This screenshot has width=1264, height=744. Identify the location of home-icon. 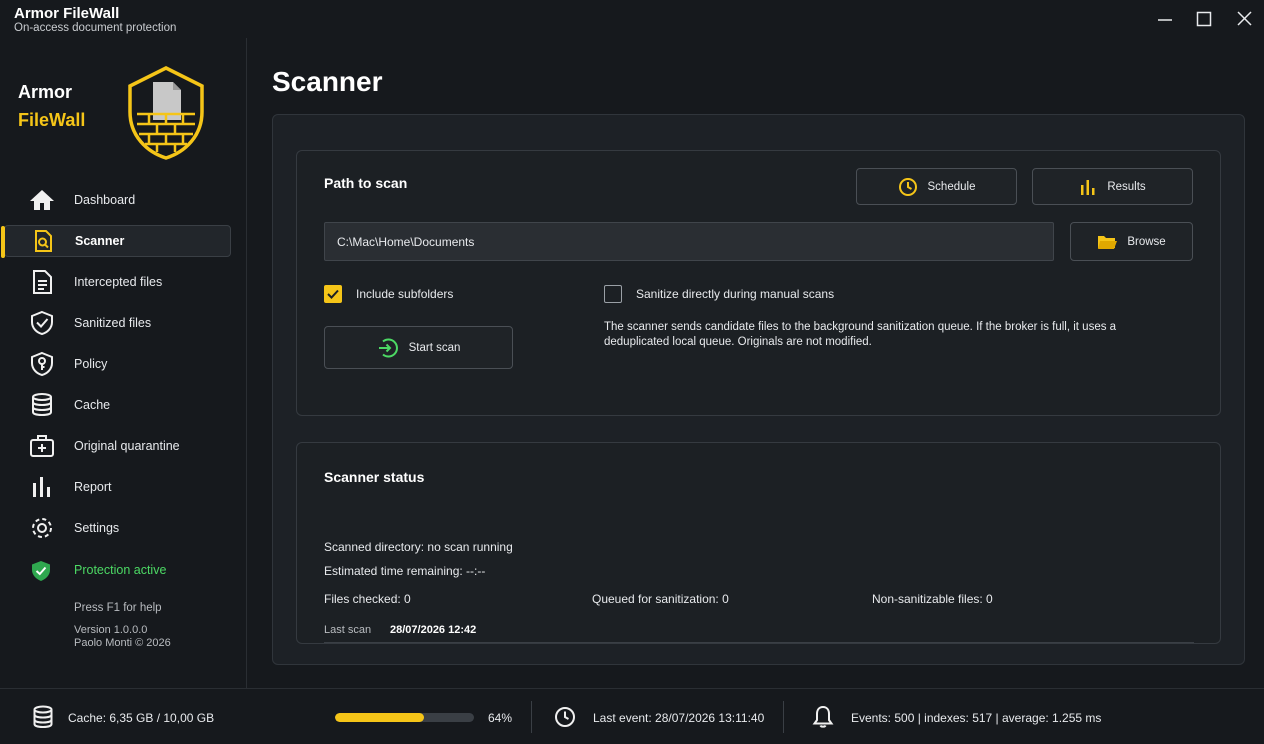
(42, 200).